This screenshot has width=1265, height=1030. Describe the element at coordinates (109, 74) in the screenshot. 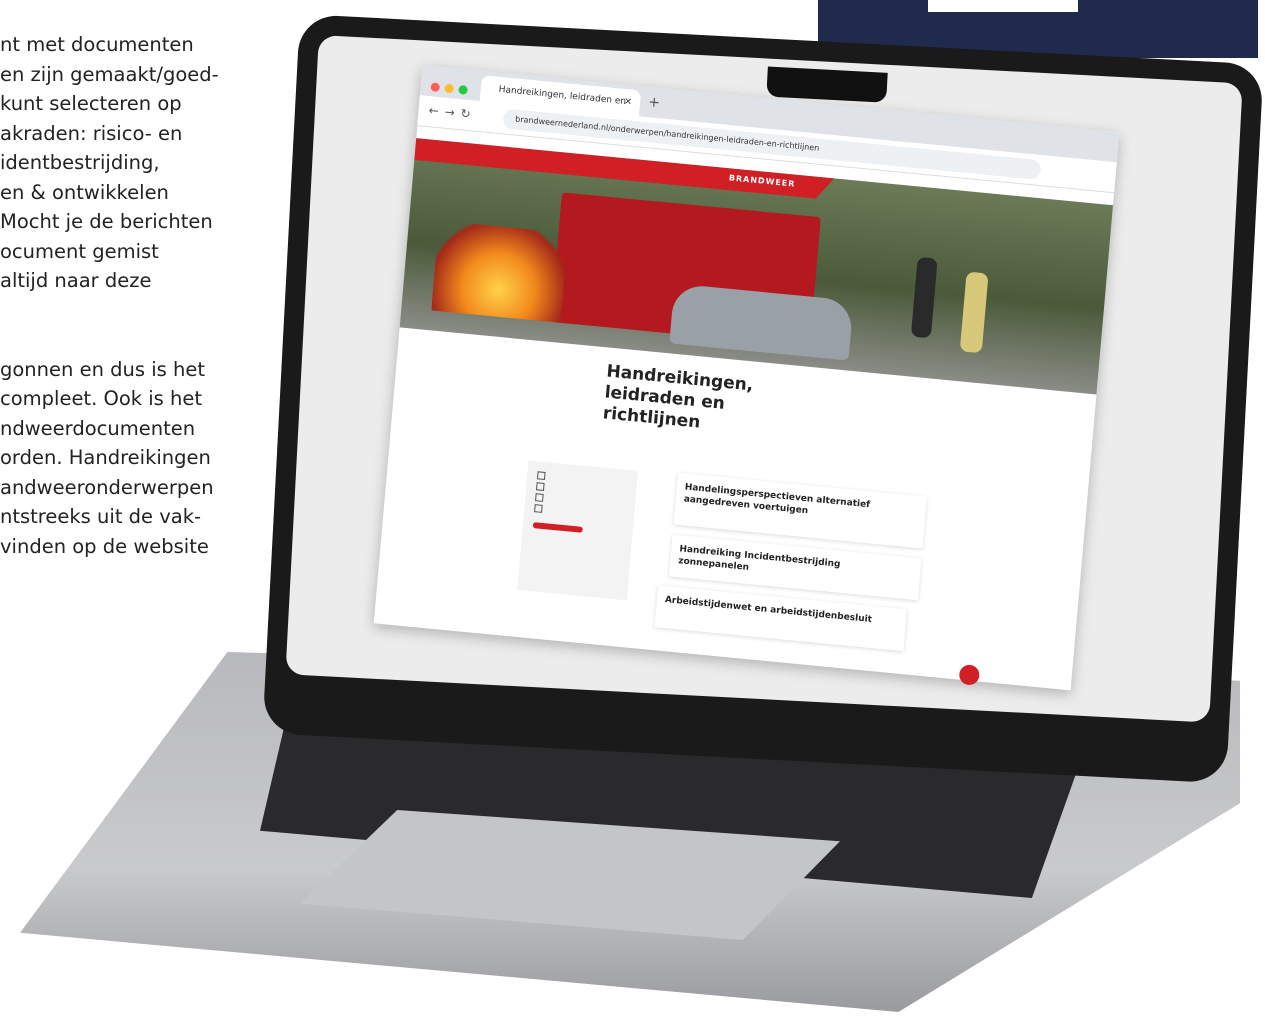

I see `article-line: en zijn gemaakt/goed-` at that location.